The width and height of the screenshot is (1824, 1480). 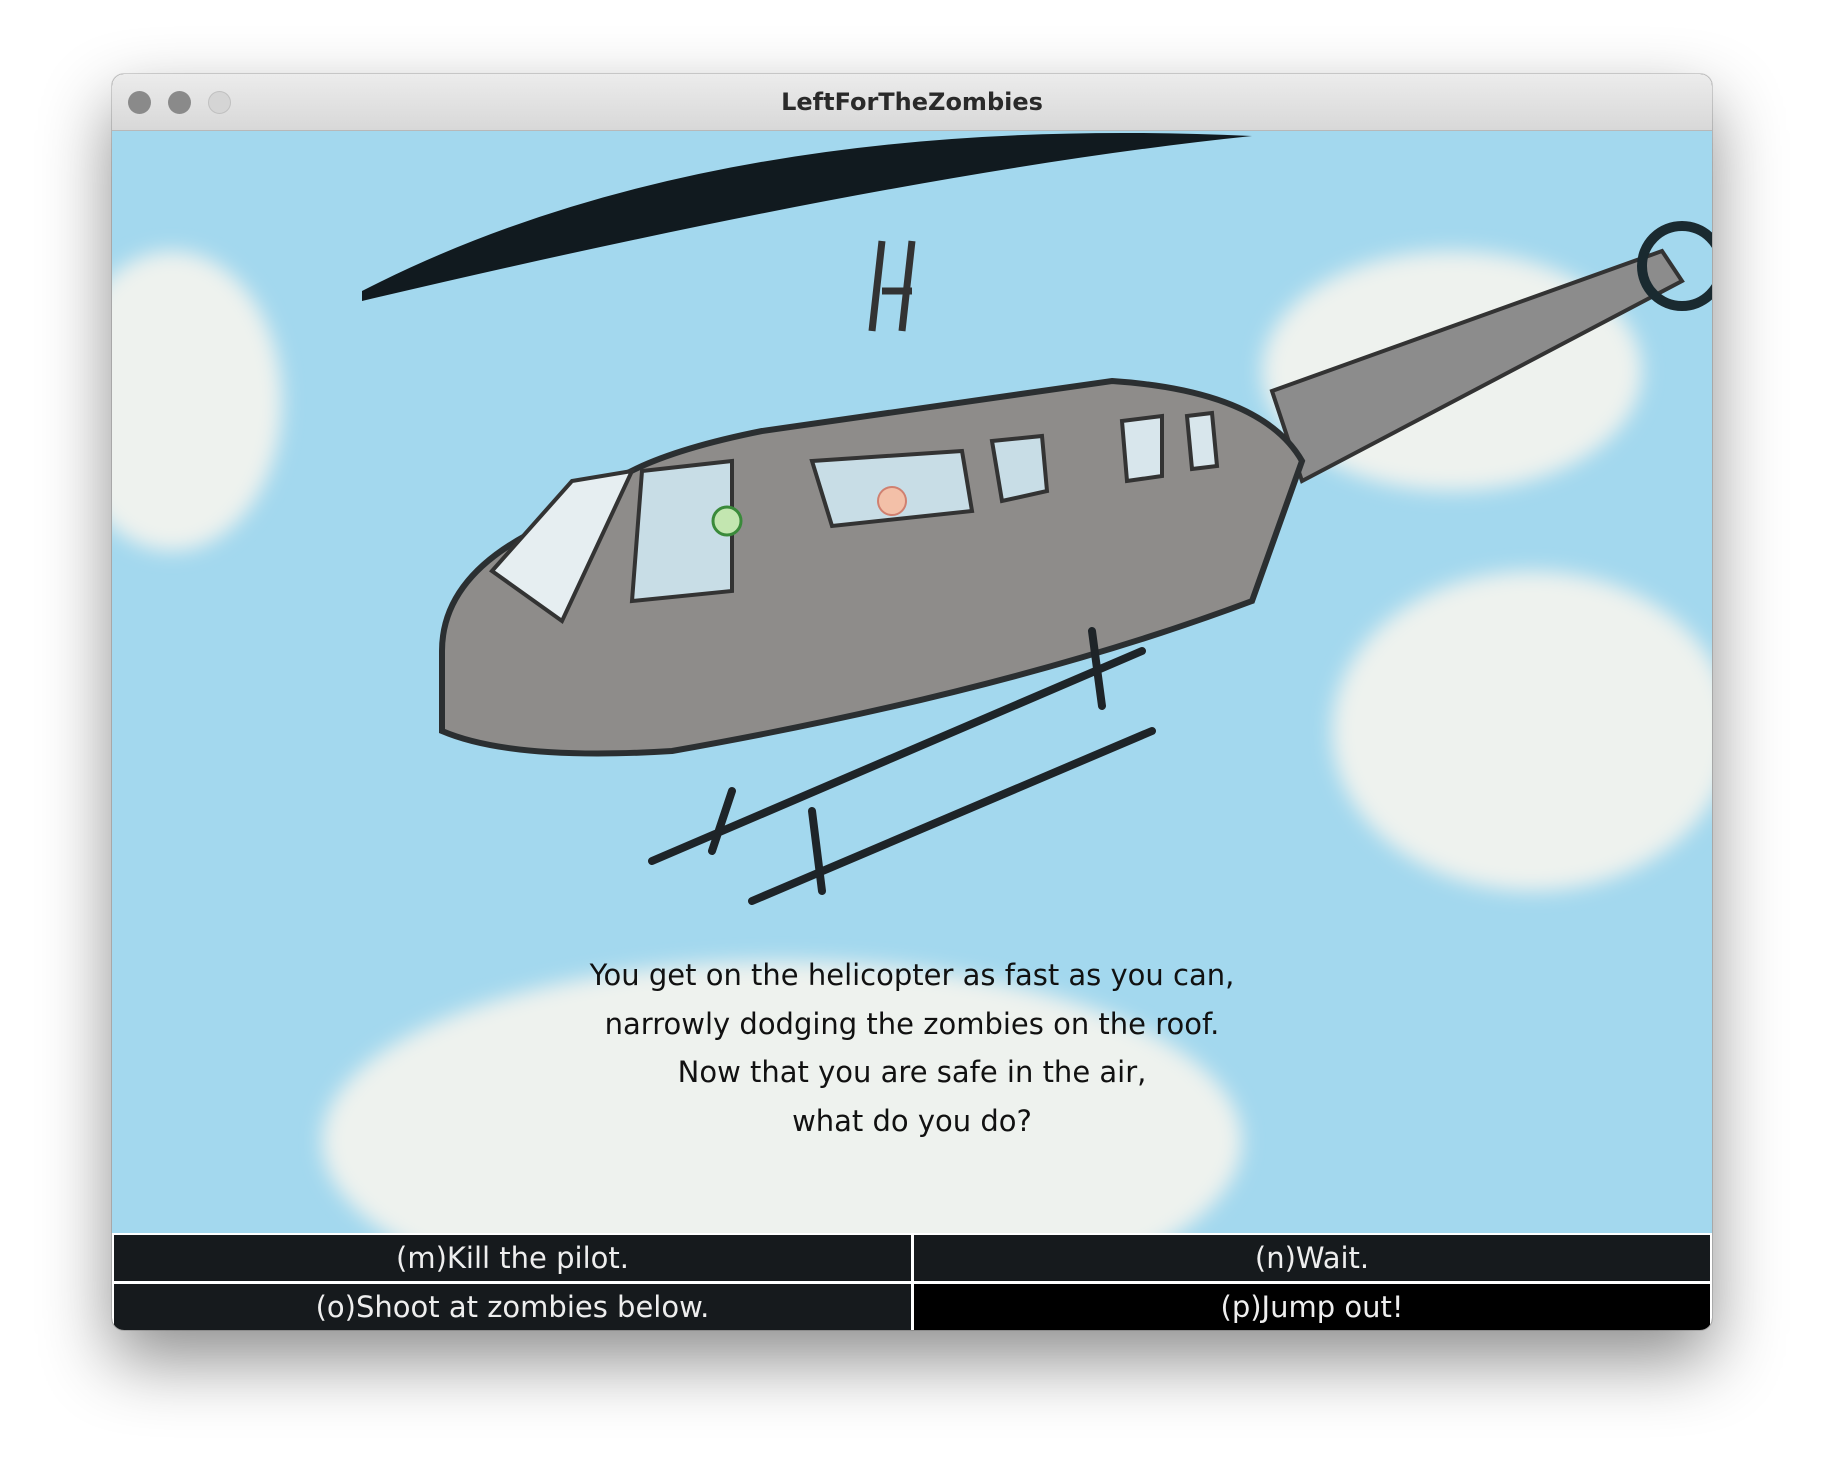 What do you see at coordinates (912, 1120) in the screenshot?
I see `story-line: what do you do?` at bounding box center [912, 1120].